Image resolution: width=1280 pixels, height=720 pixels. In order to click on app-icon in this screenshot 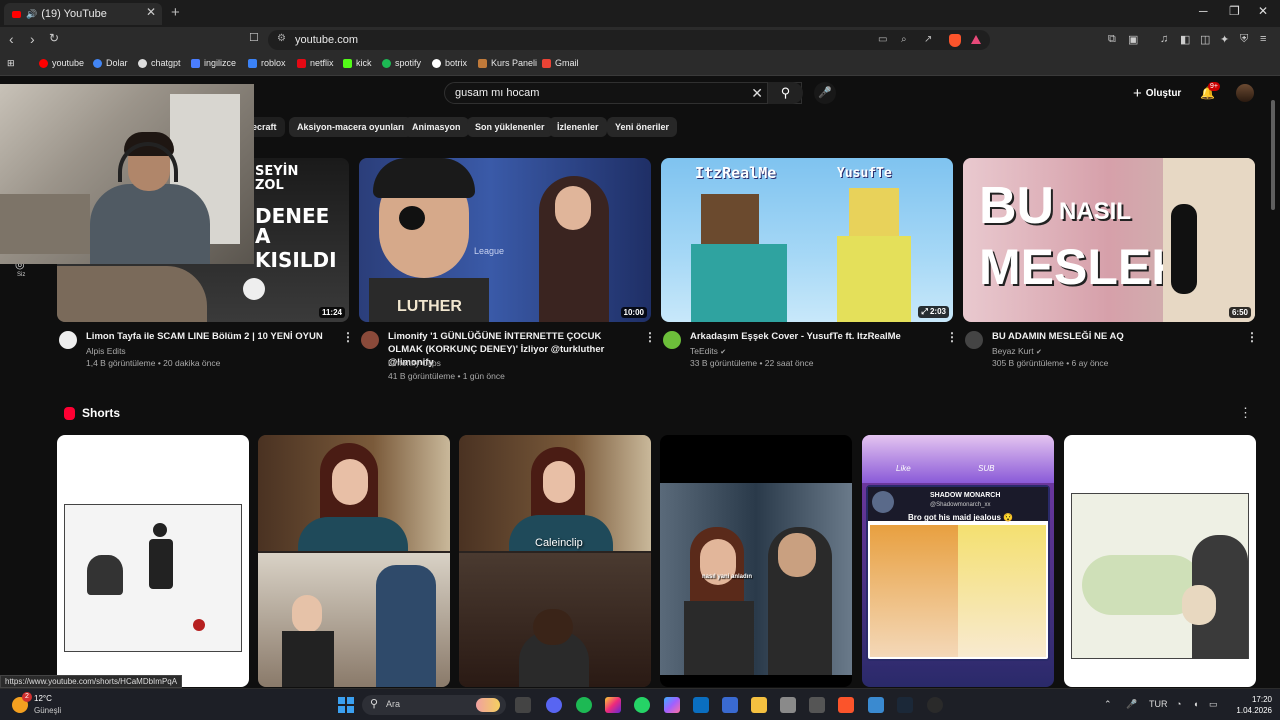, I will do `click(935, 705)`.